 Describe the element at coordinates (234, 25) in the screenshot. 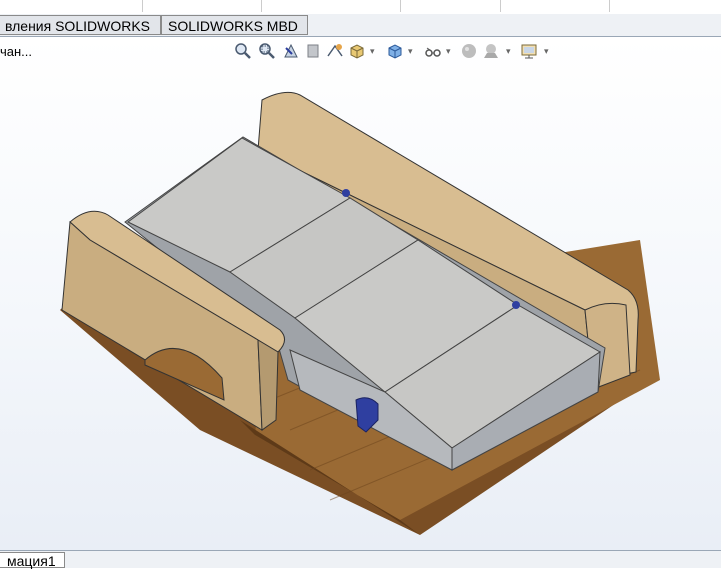

I see `tab-solidworks-mbd: SOLIDWORKS MBD` at that location.